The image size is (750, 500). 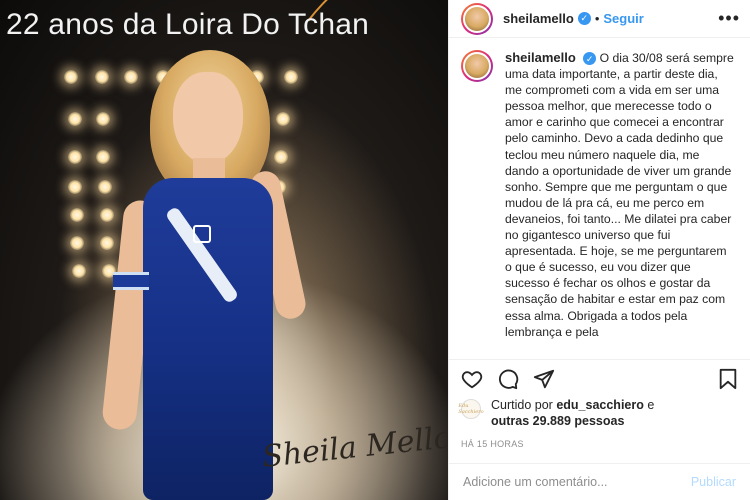 I want to click on header-username: sheilamello, so click(x=538, y=18).